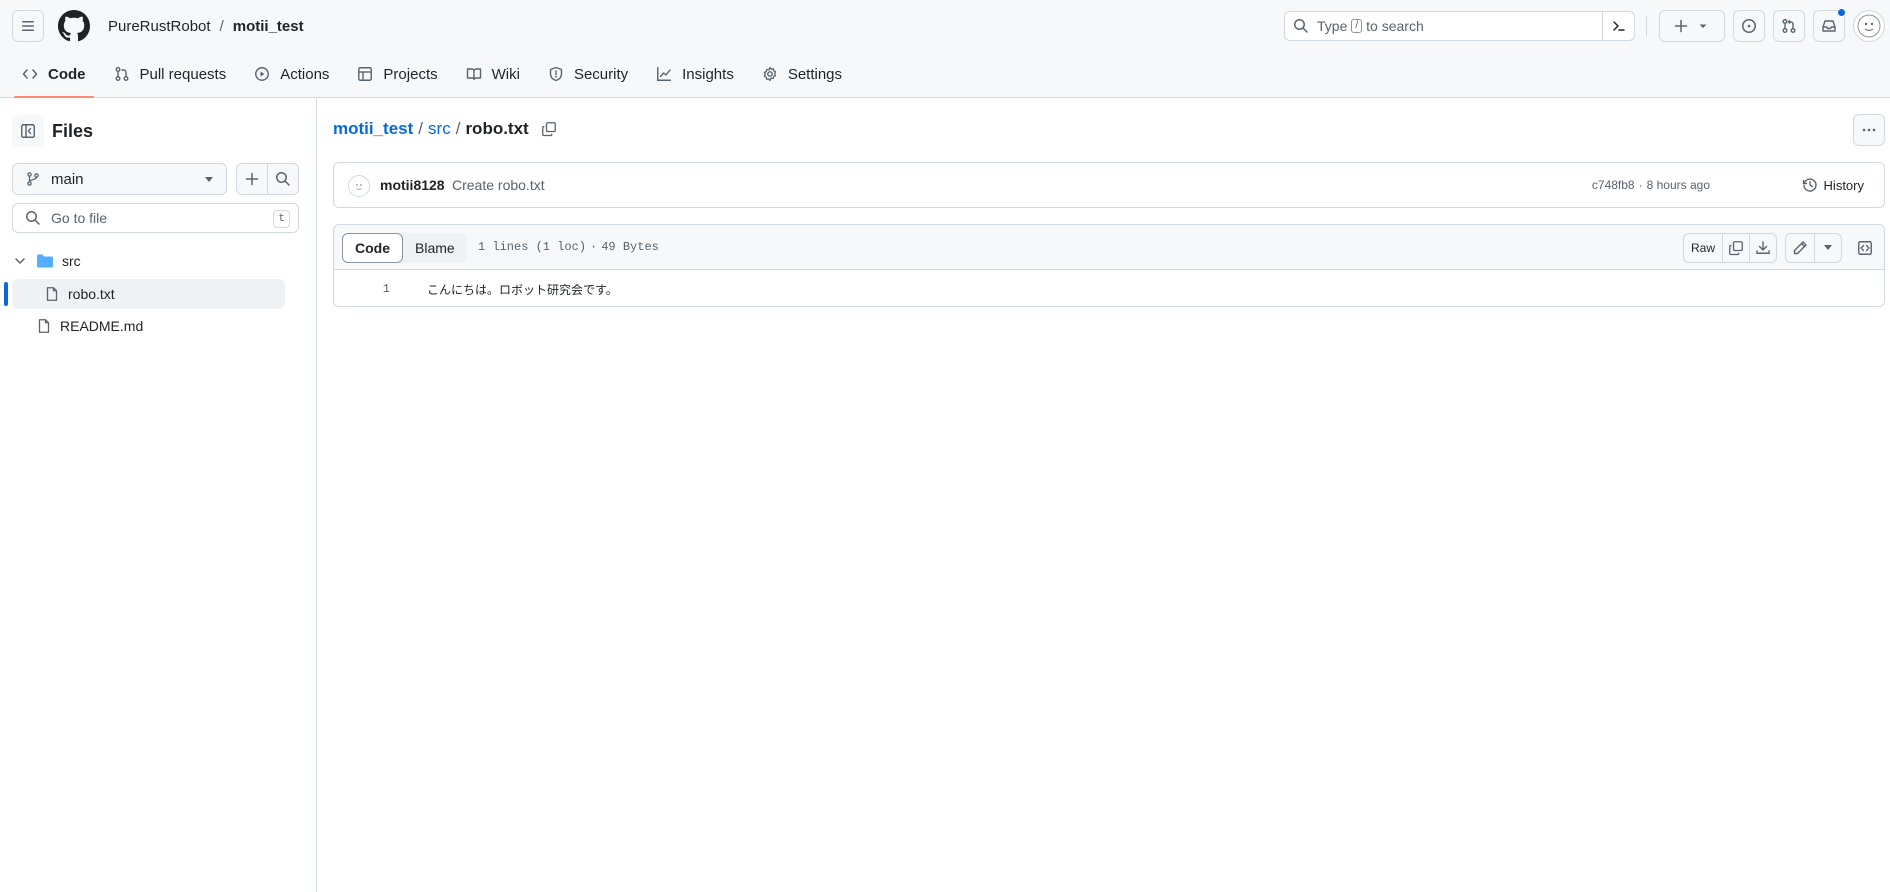  I want to click on more-options-button, so click(1869, 130).